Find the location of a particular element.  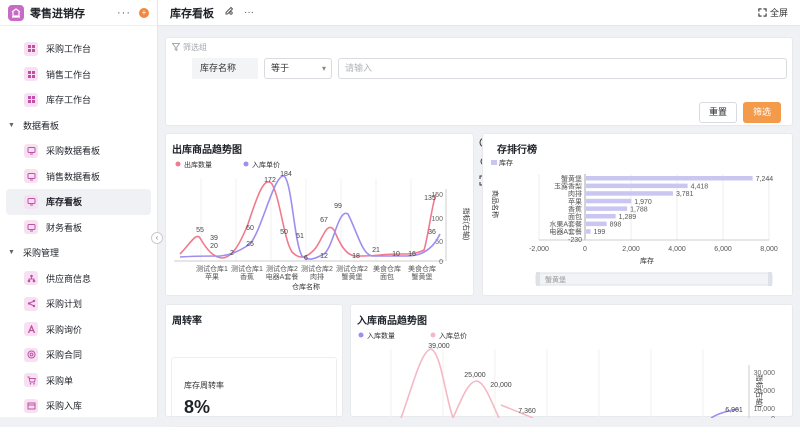

x-axis-title: 仓库名称 is located at coordinates (306, 286).